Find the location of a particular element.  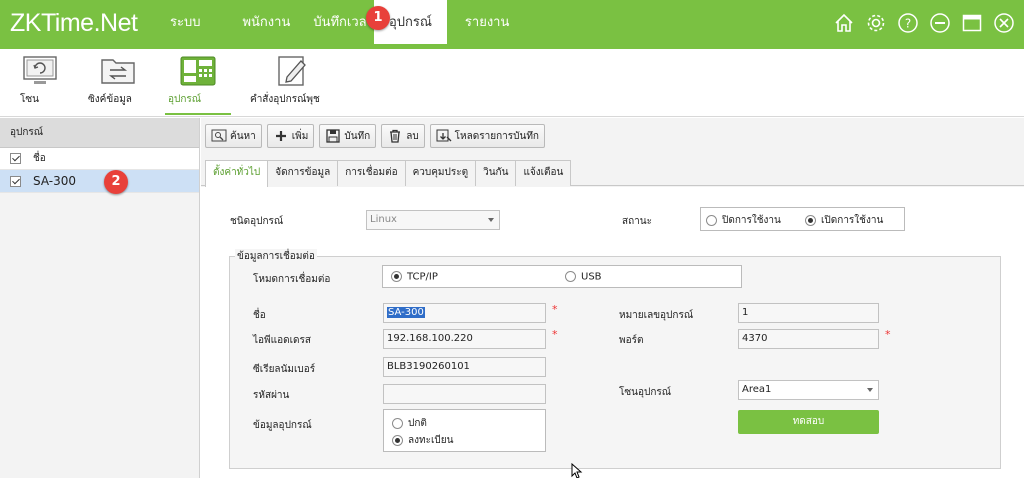

device-list-header: อุปกรณ์ is located at coordinates (99, 133).